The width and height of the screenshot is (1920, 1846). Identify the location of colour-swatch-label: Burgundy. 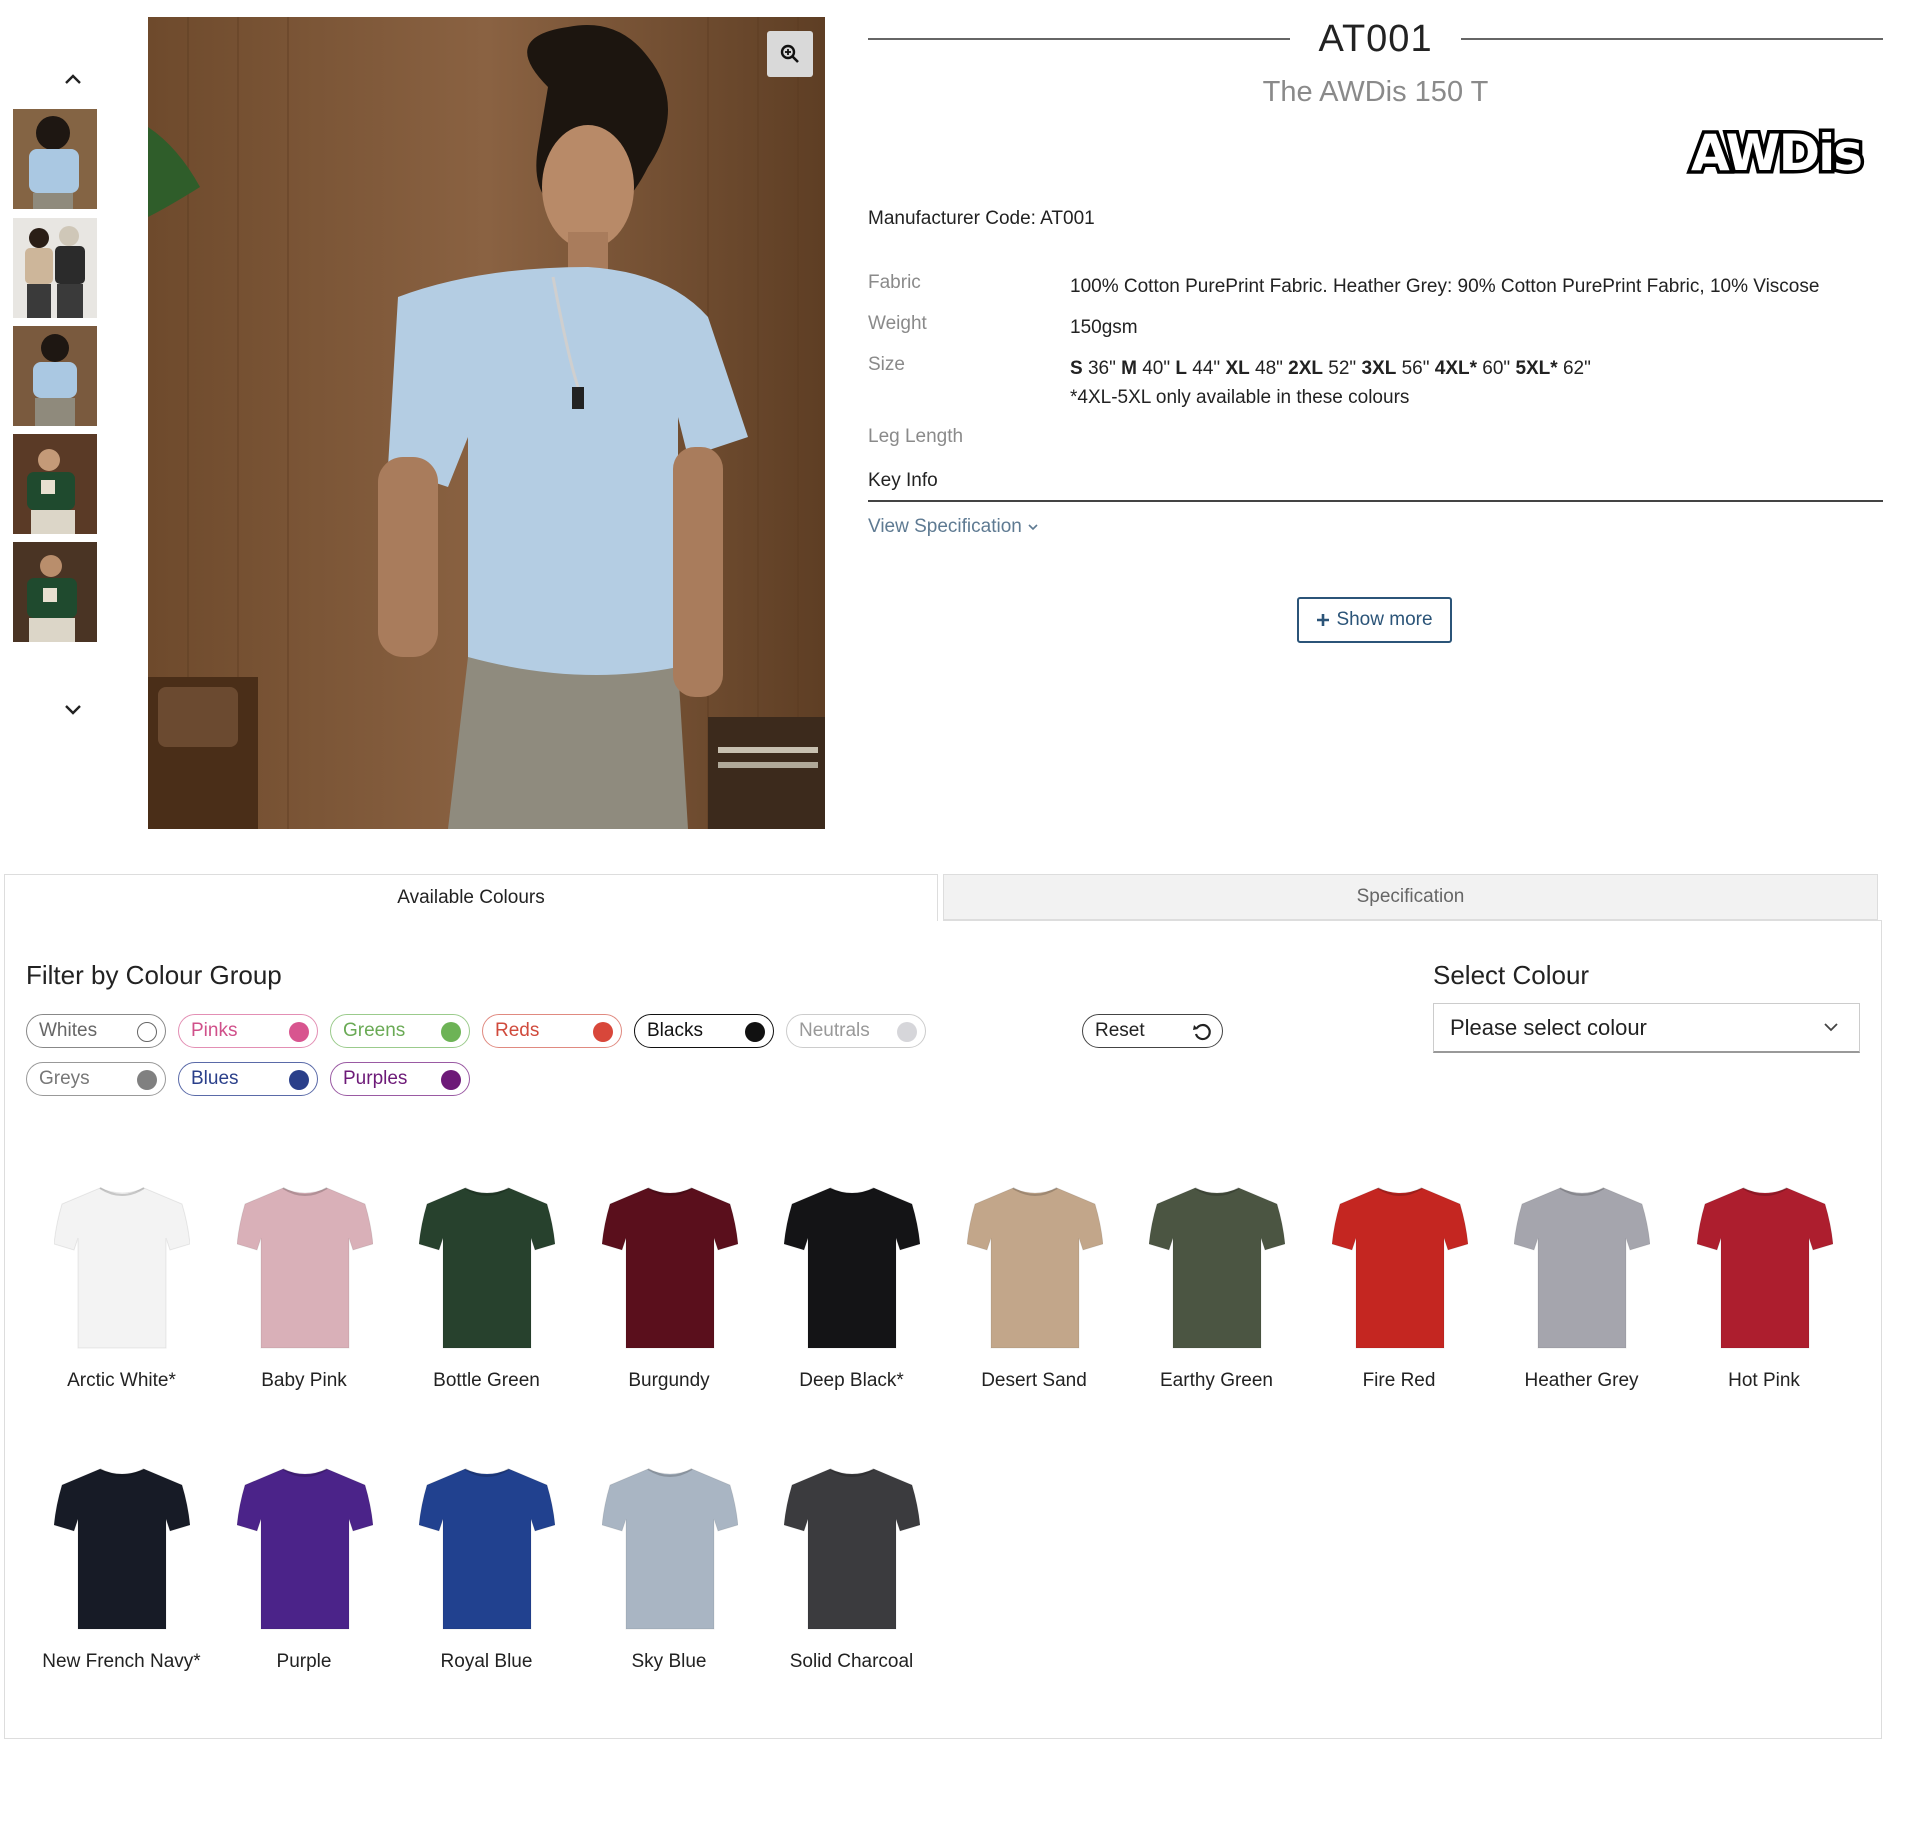
(669, 1380).